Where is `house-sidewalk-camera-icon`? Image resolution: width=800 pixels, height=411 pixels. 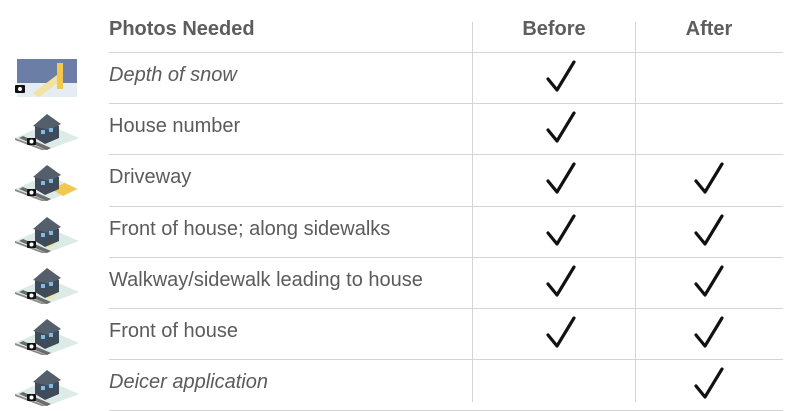
house-sidewalk-camera-icon is located at coordinates (47, 233).